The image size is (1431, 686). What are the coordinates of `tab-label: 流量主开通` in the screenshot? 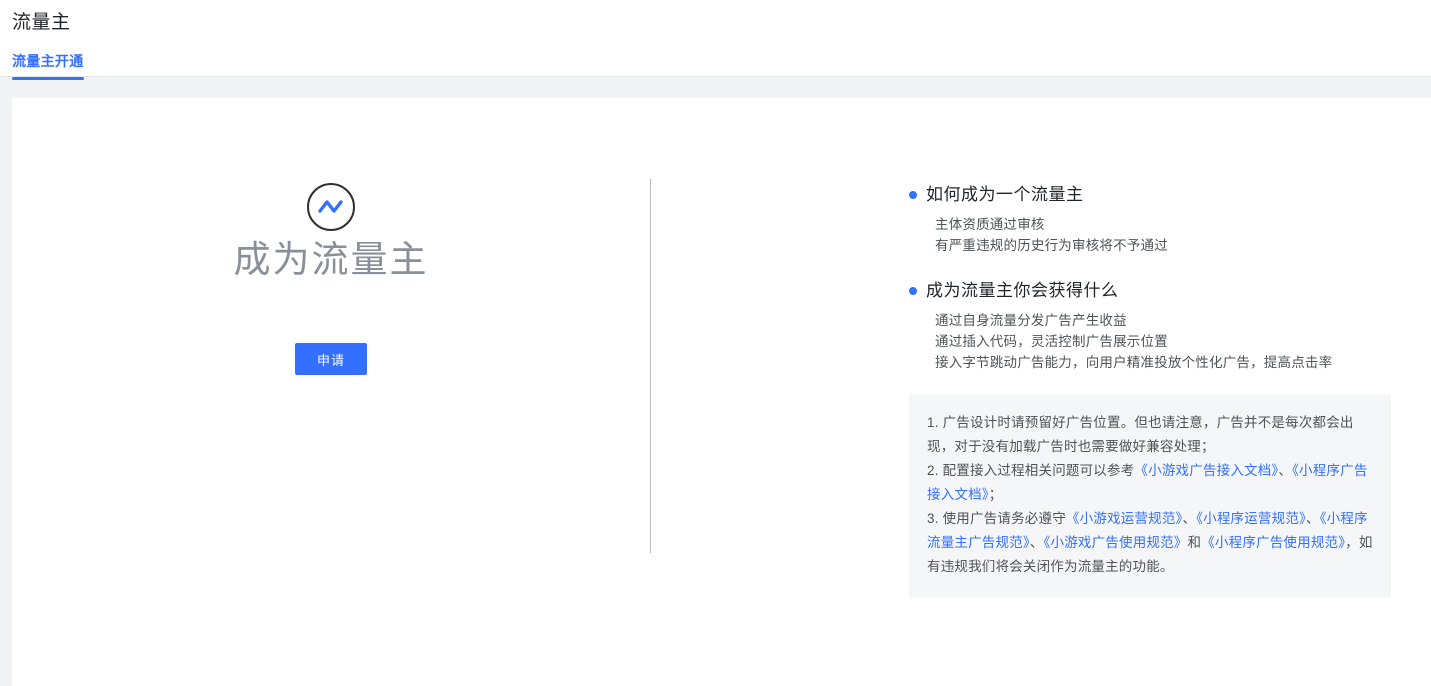 It's located at (48, 61).